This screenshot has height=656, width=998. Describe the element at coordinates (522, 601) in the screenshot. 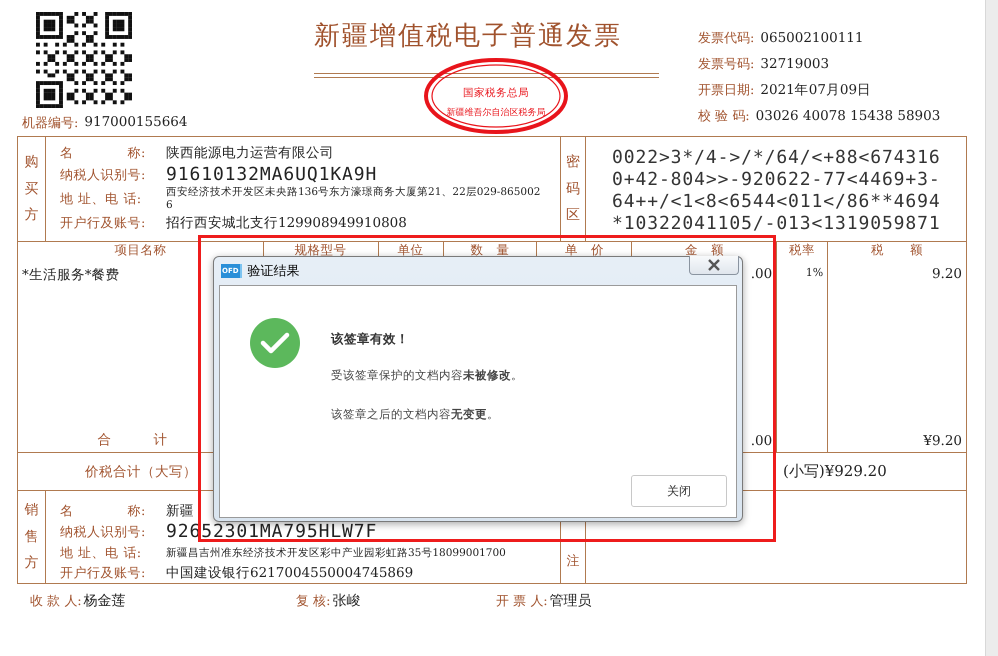

I see `footer-label: 开 票 人:` at that location.